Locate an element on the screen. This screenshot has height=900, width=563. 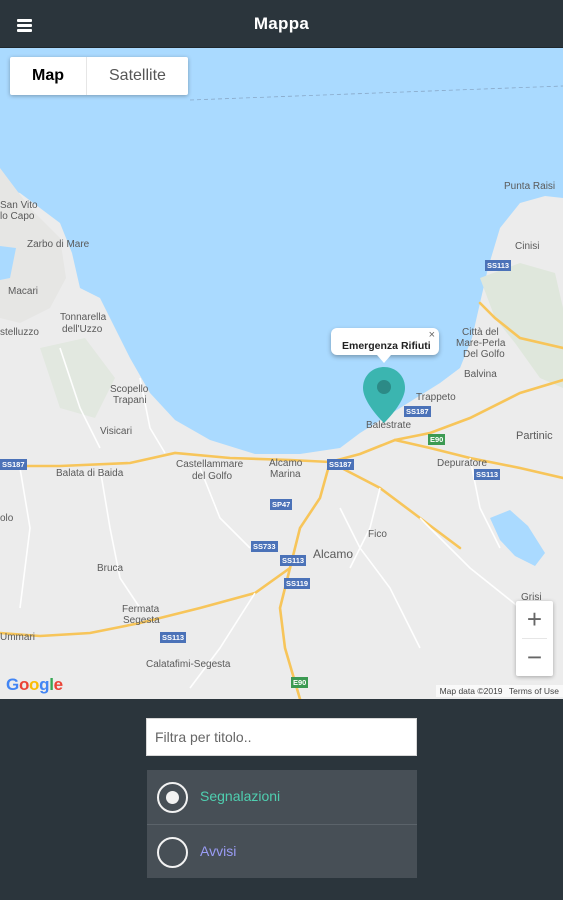
map-pin-icon is located at coordinates (384, 395).